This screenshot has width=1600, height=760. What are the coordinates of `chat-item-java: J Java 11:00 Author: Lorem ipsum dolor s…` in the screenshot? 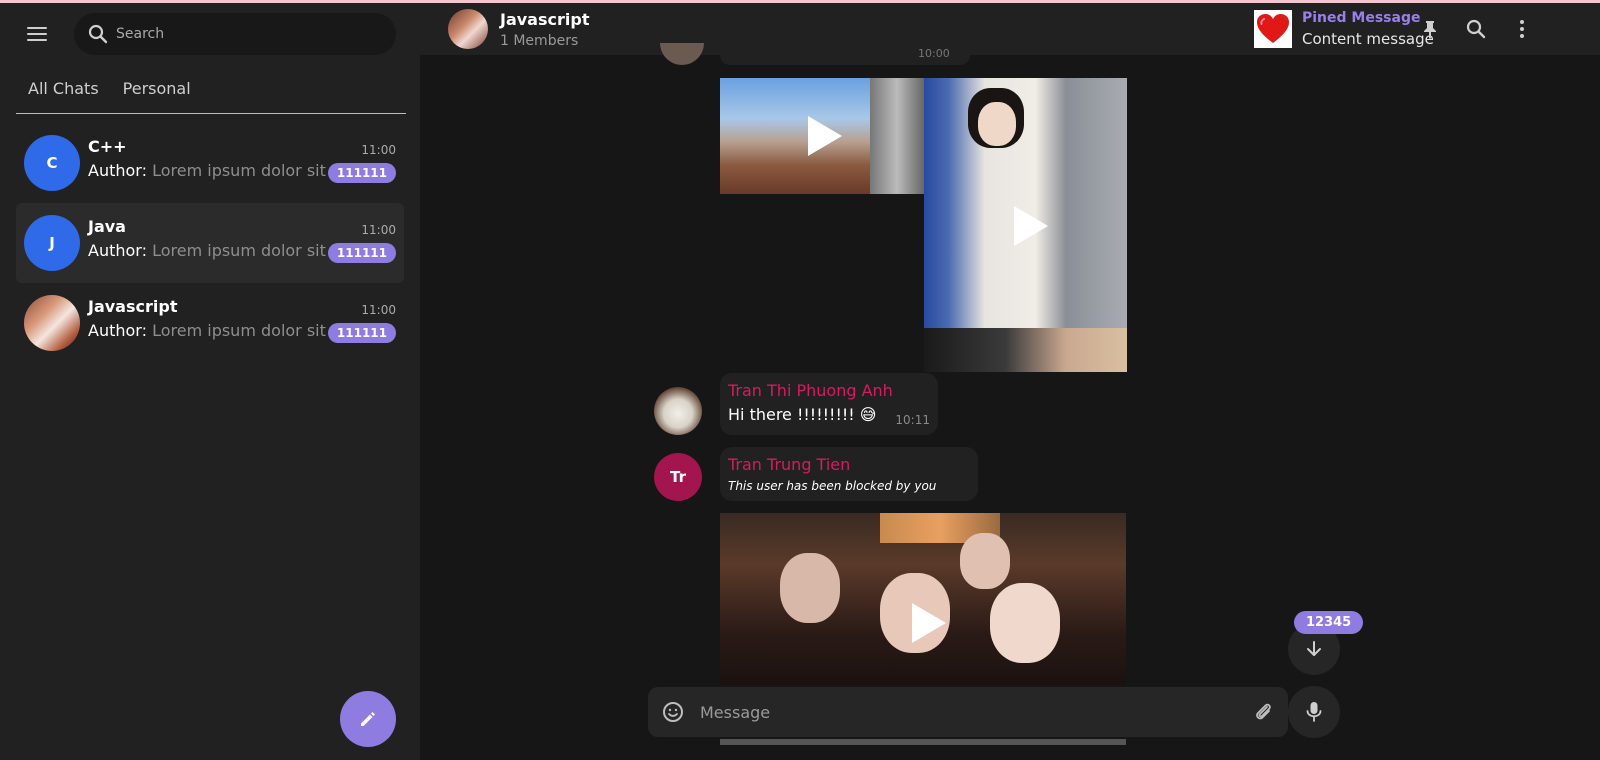 It's located at (210, 243).